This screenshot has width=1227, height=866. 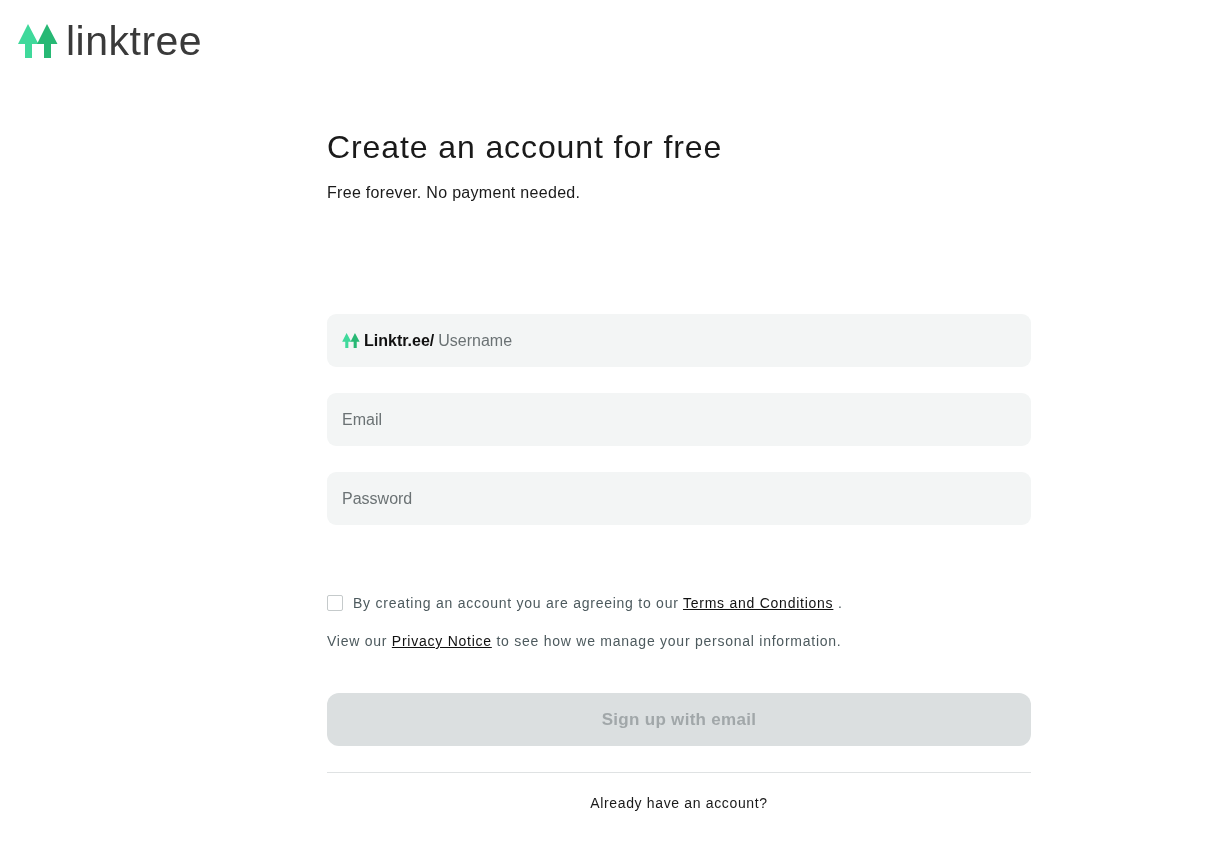 What do you see at coordinates (679, 498) in the screenshot?
I see `password-field: Password` at bounding box center [679, 498].